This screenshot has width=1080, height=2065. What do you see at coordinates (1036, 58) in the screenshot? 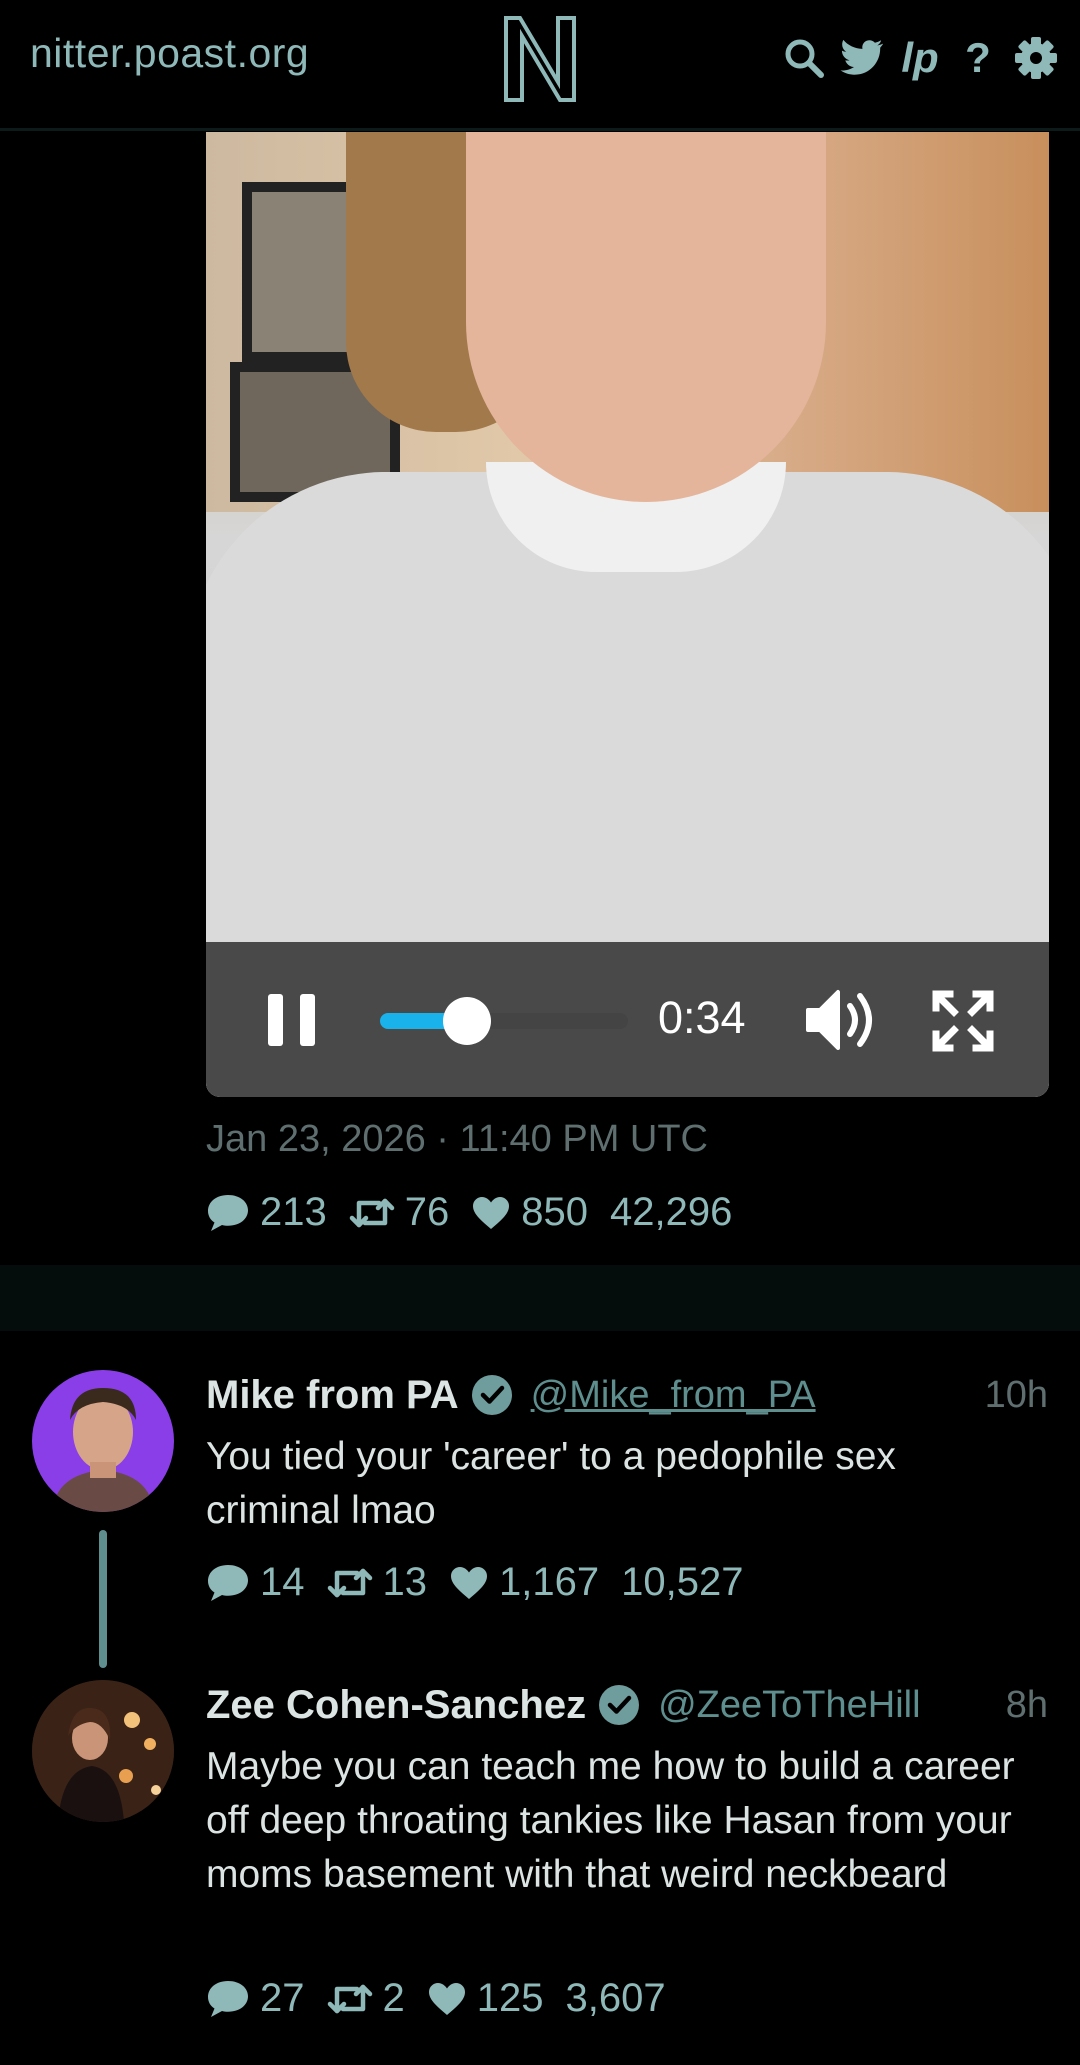
I see `gear-icon` at bounding box center [1036, 58].